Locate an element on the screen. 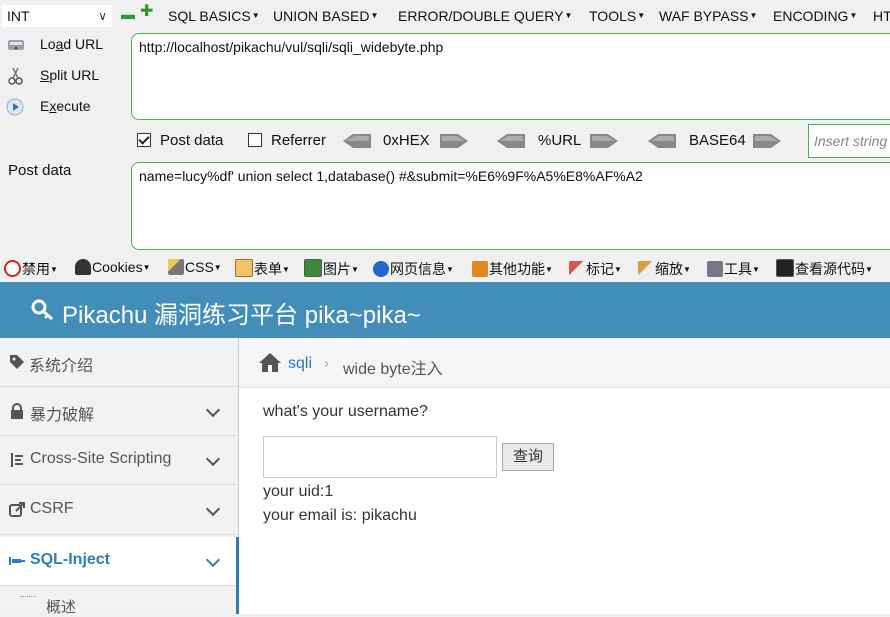 The width and height of the screenshot is (890, 617). share-icon is located at coordinates (17, 509).